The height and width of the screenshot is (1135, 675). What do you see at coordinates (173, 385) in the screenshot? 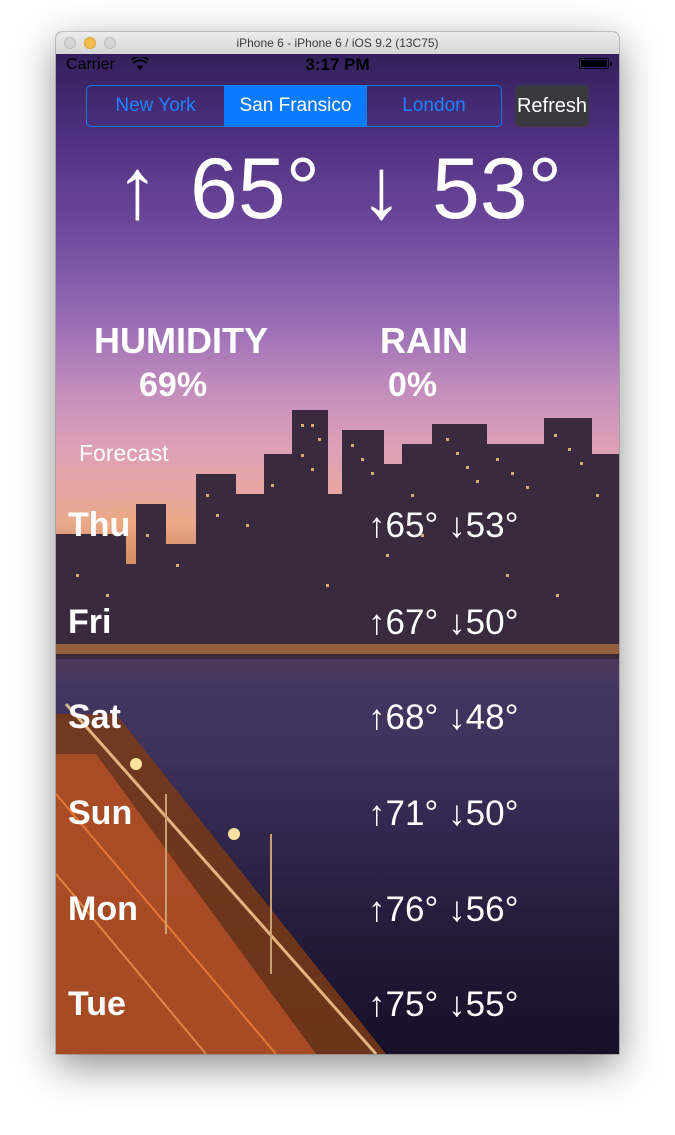
I see `humidity-value: 69%` at bounding box center [173, 385].